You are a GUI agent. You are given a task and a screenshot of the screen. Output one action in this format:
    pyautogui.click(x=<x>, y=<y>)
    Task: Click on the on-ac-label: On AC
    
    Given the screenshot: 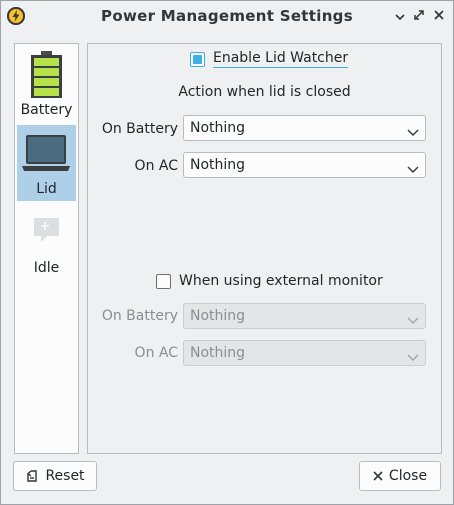 What is the action you would take?
    pyautogui.click(x=156, y=166)
    